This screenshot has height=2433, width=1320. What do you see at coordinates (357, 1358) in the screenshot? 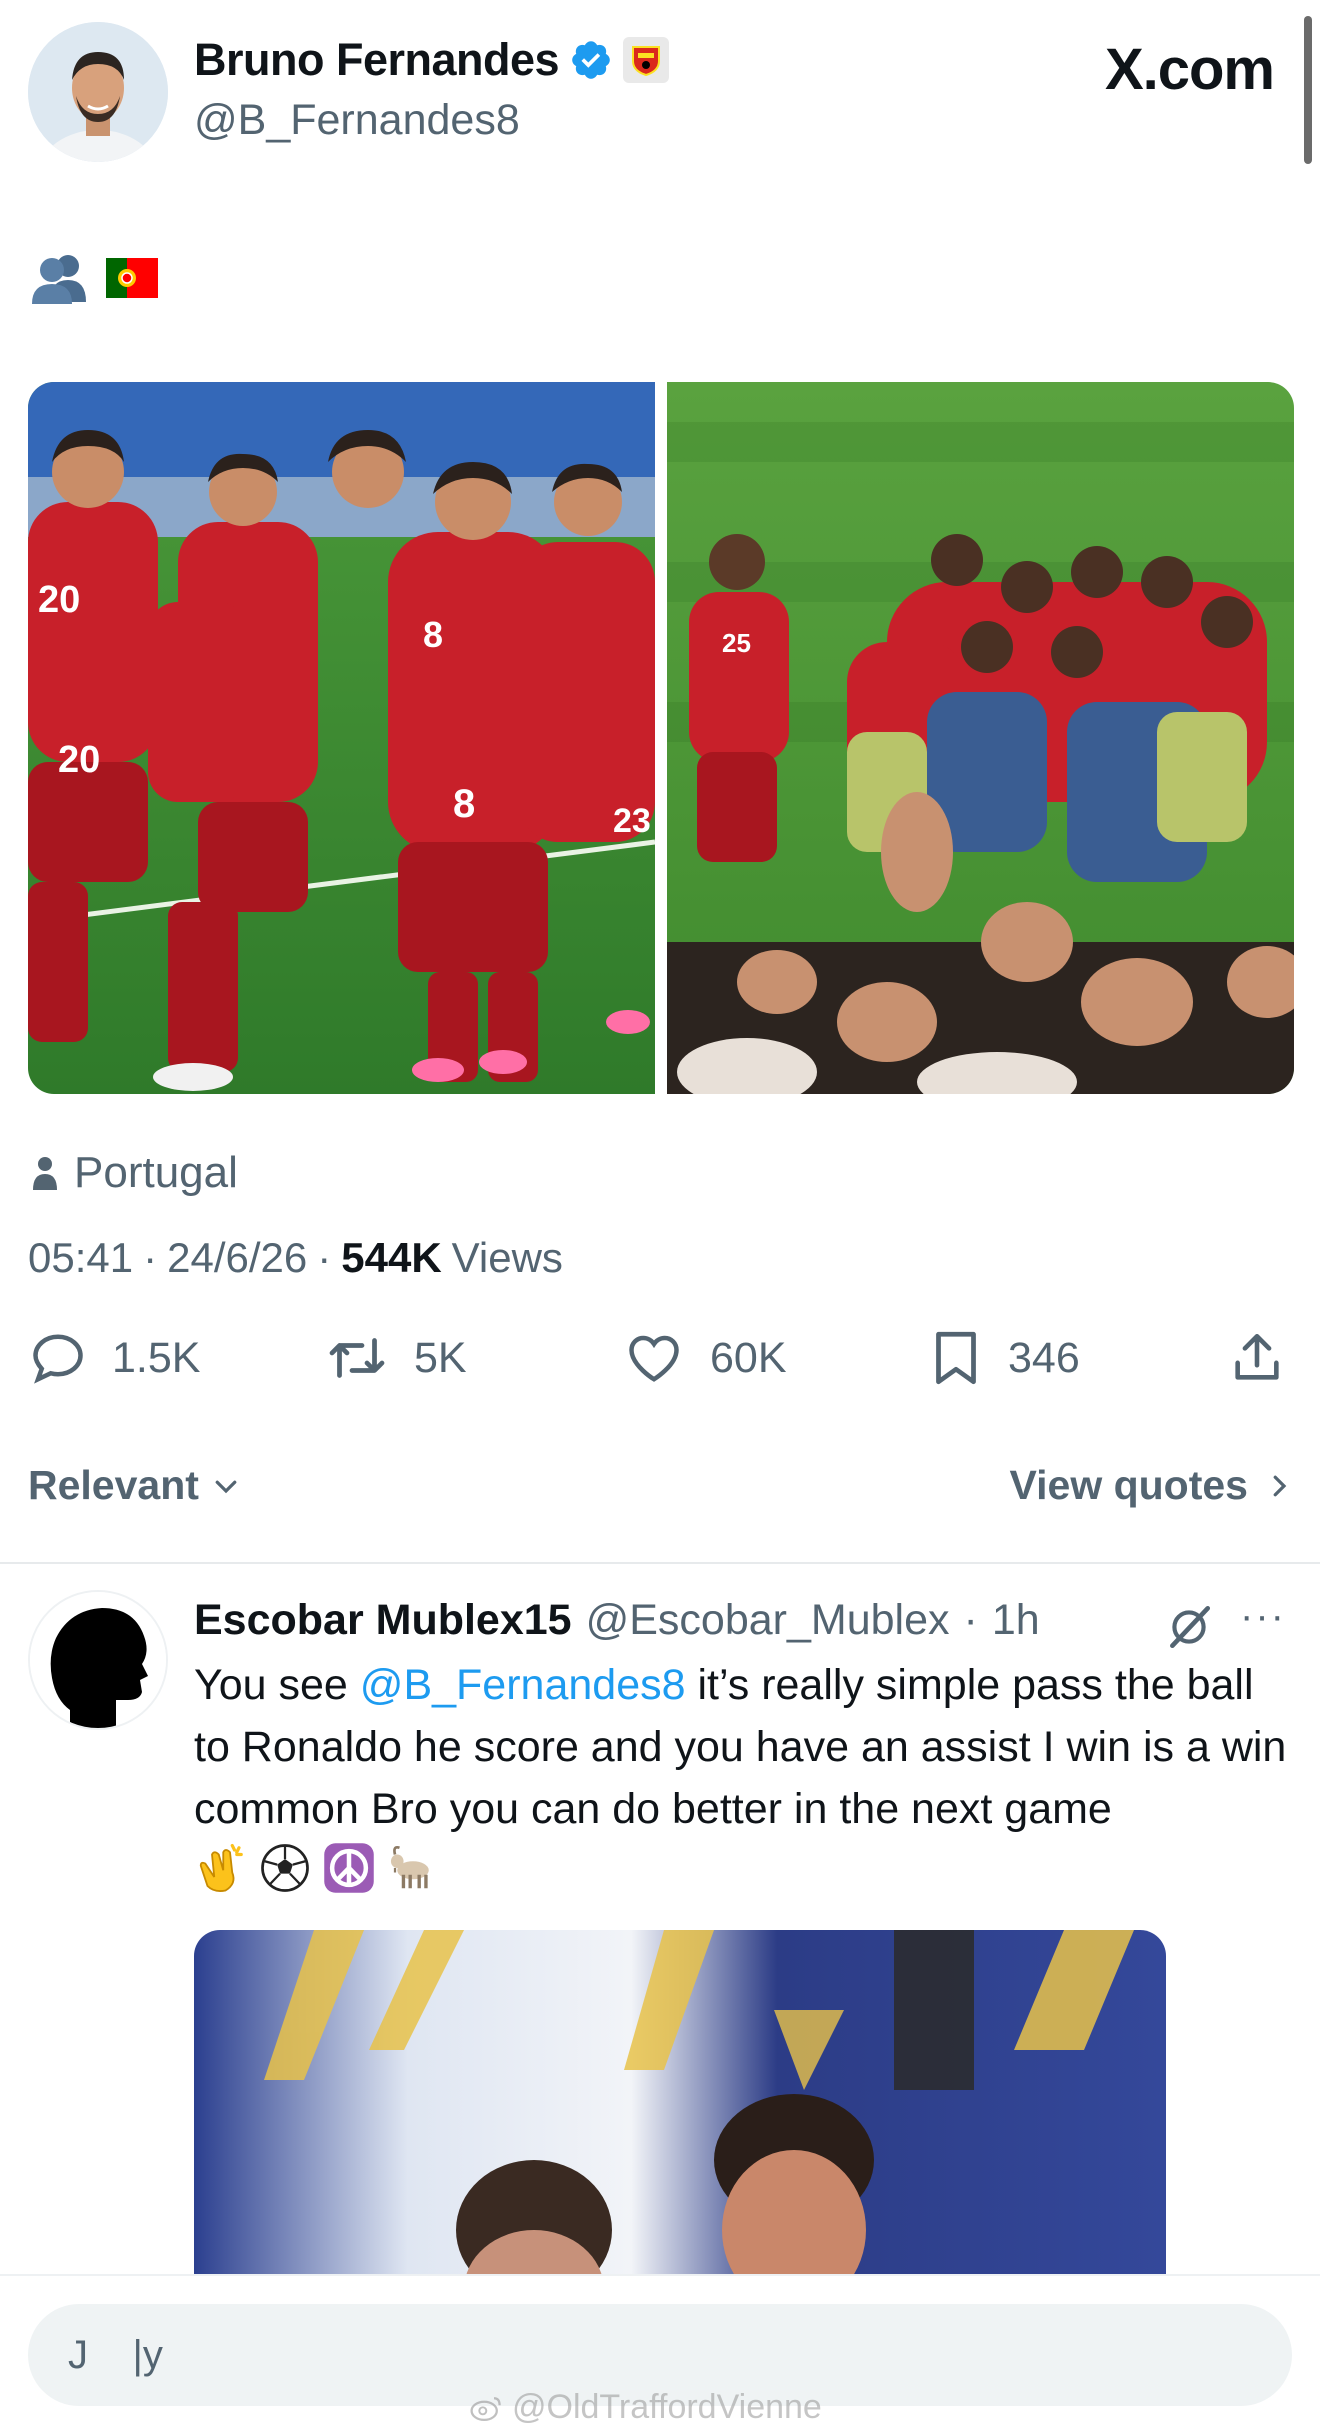
I see `repost-icon` at bounding box center [357, 1358].